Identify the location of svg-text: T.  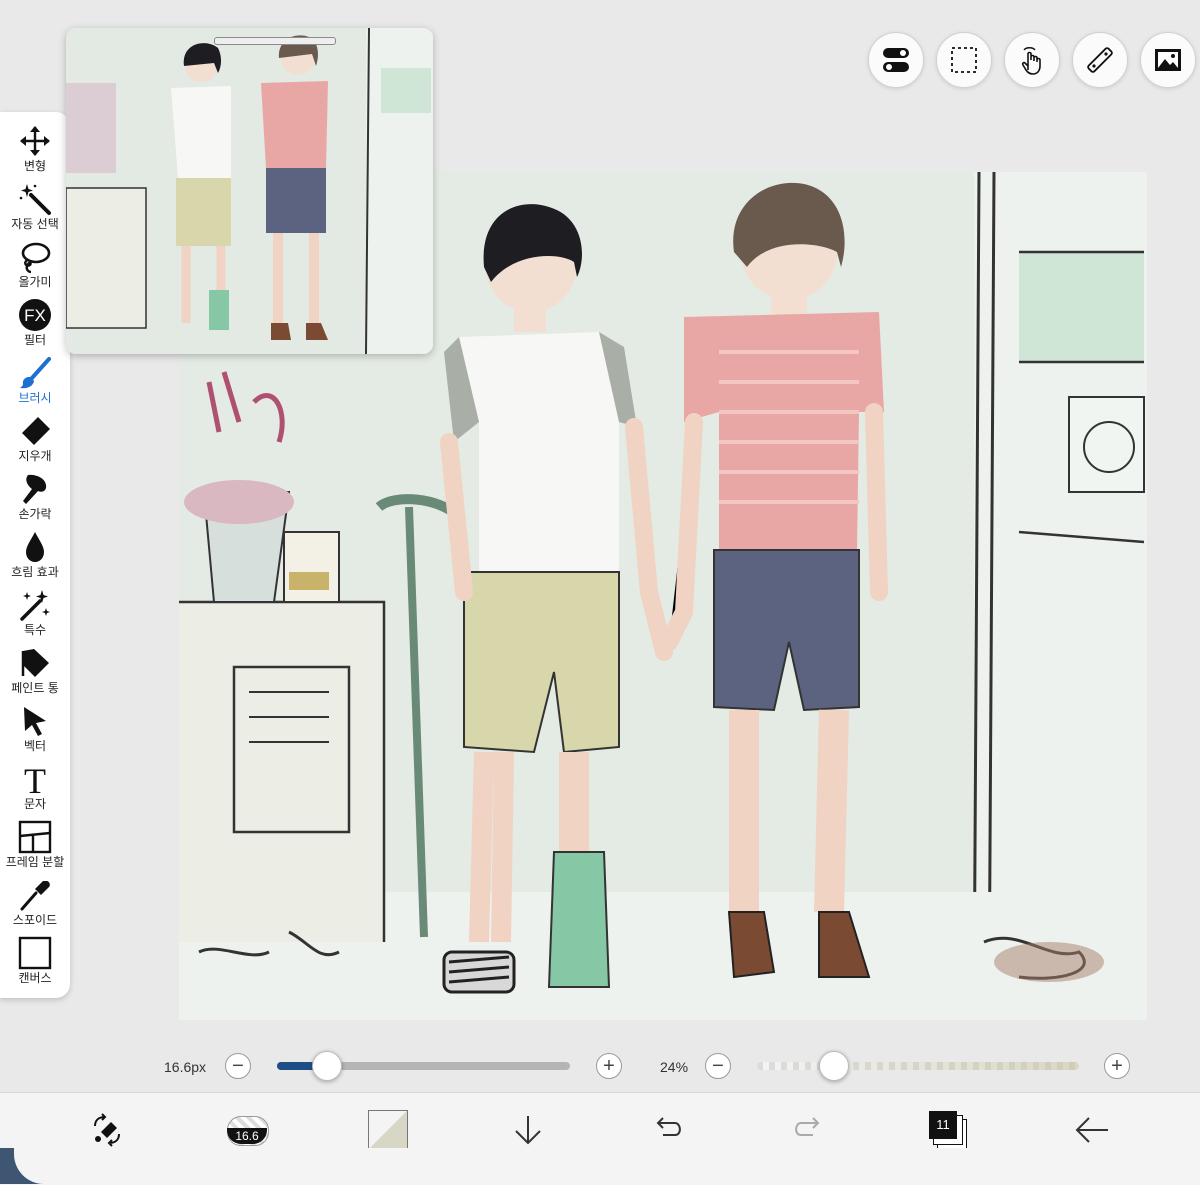
(35, 779).